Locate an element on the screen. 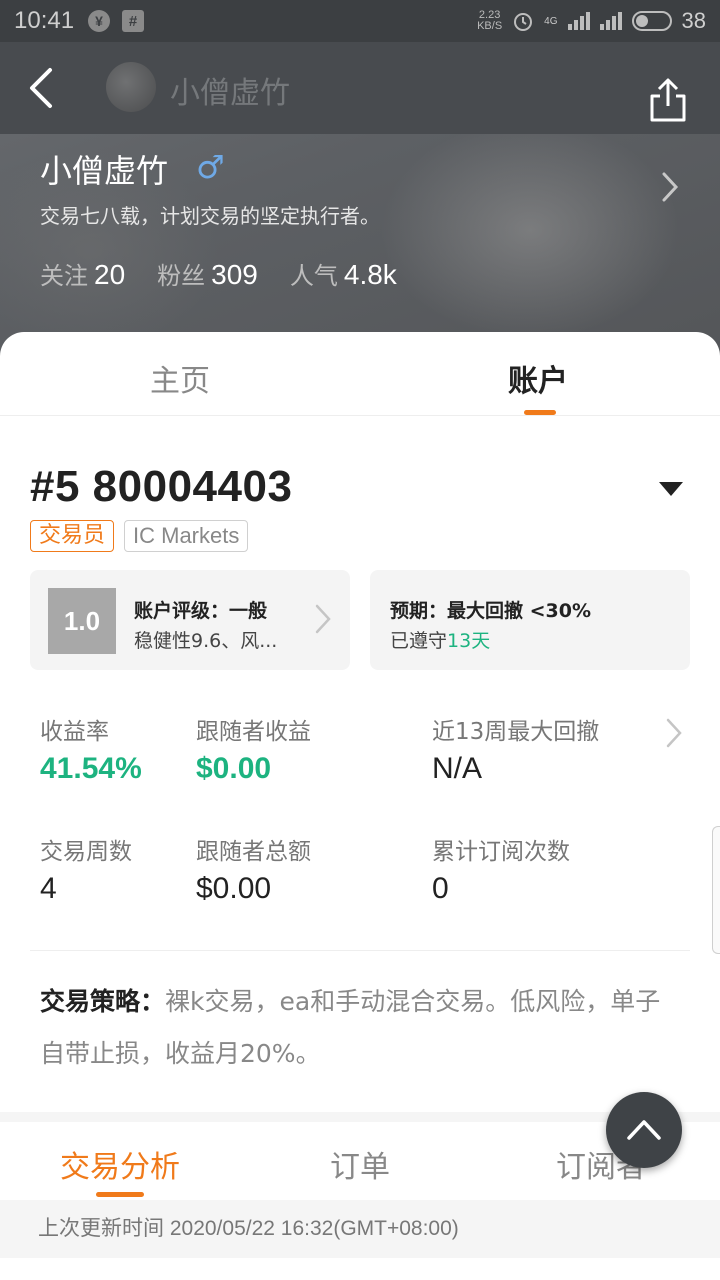 Image resolution: width=720 pixels, height=1280 pixels. follower-profit-value: $0.00 is located at coordinates (234, 768).